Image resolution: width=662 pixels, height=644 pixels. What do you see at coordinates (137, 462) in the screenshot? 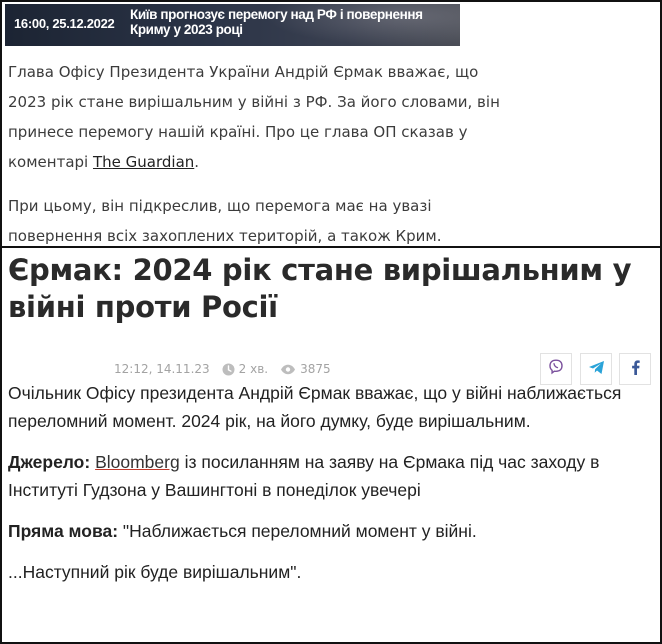
I see `bloomberg-link: Bloomberg` at bounding box center [137, 462].